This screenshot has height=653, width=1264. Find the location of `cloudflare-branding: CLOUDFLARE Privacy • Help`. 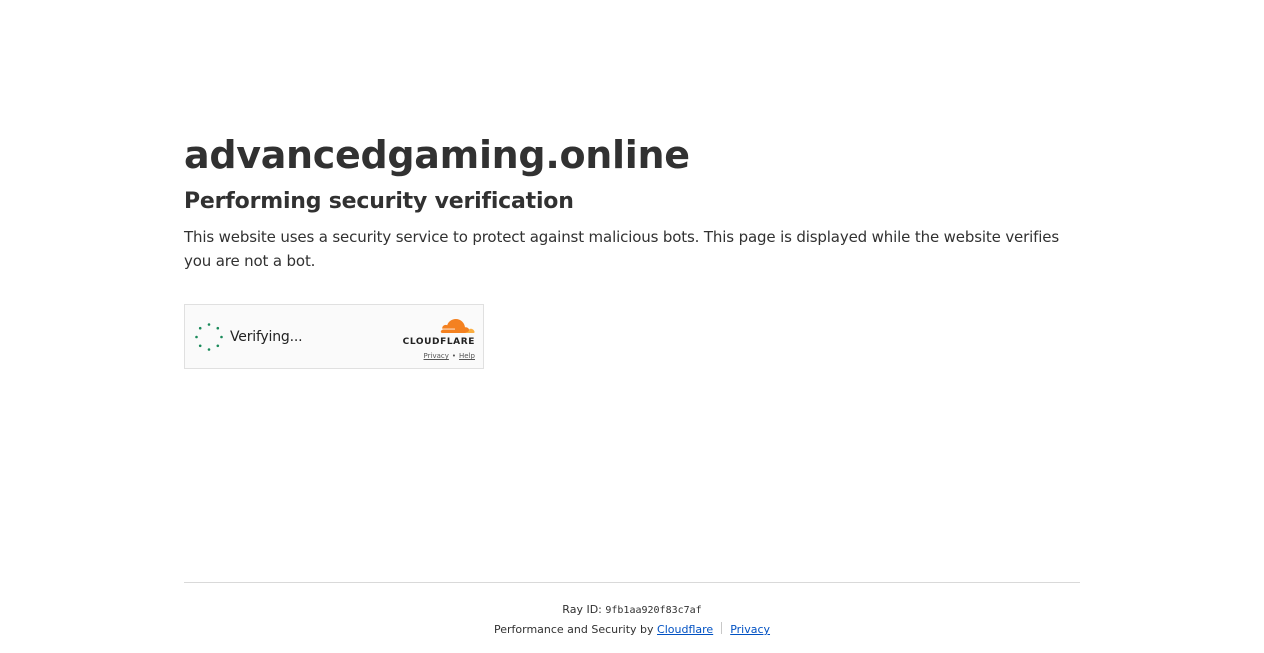

cloudflare-branding: CLOUDFLARE Privacy • Help is located at coordinates (435, 339).